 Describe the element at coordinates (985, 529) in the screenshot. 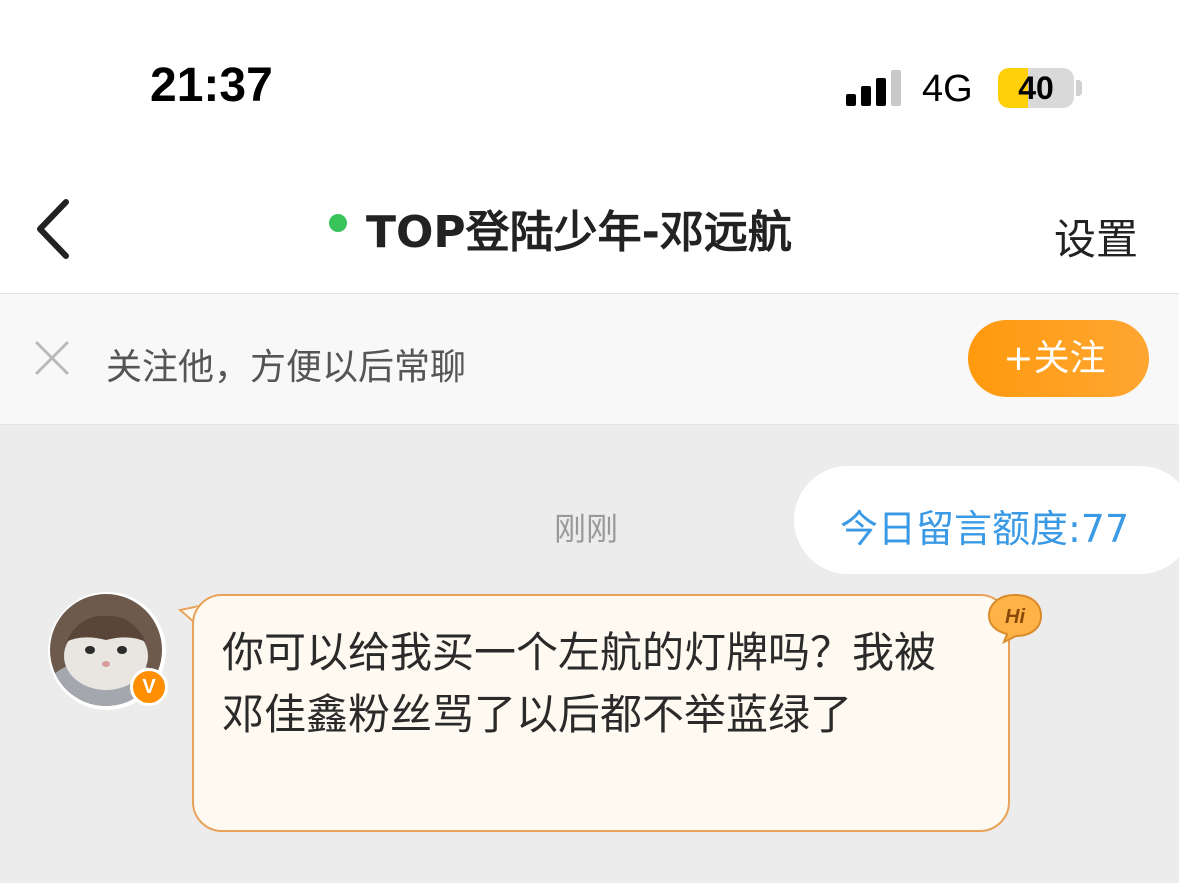

I see `message-quota-text: 今日留言额度:77` at that location.